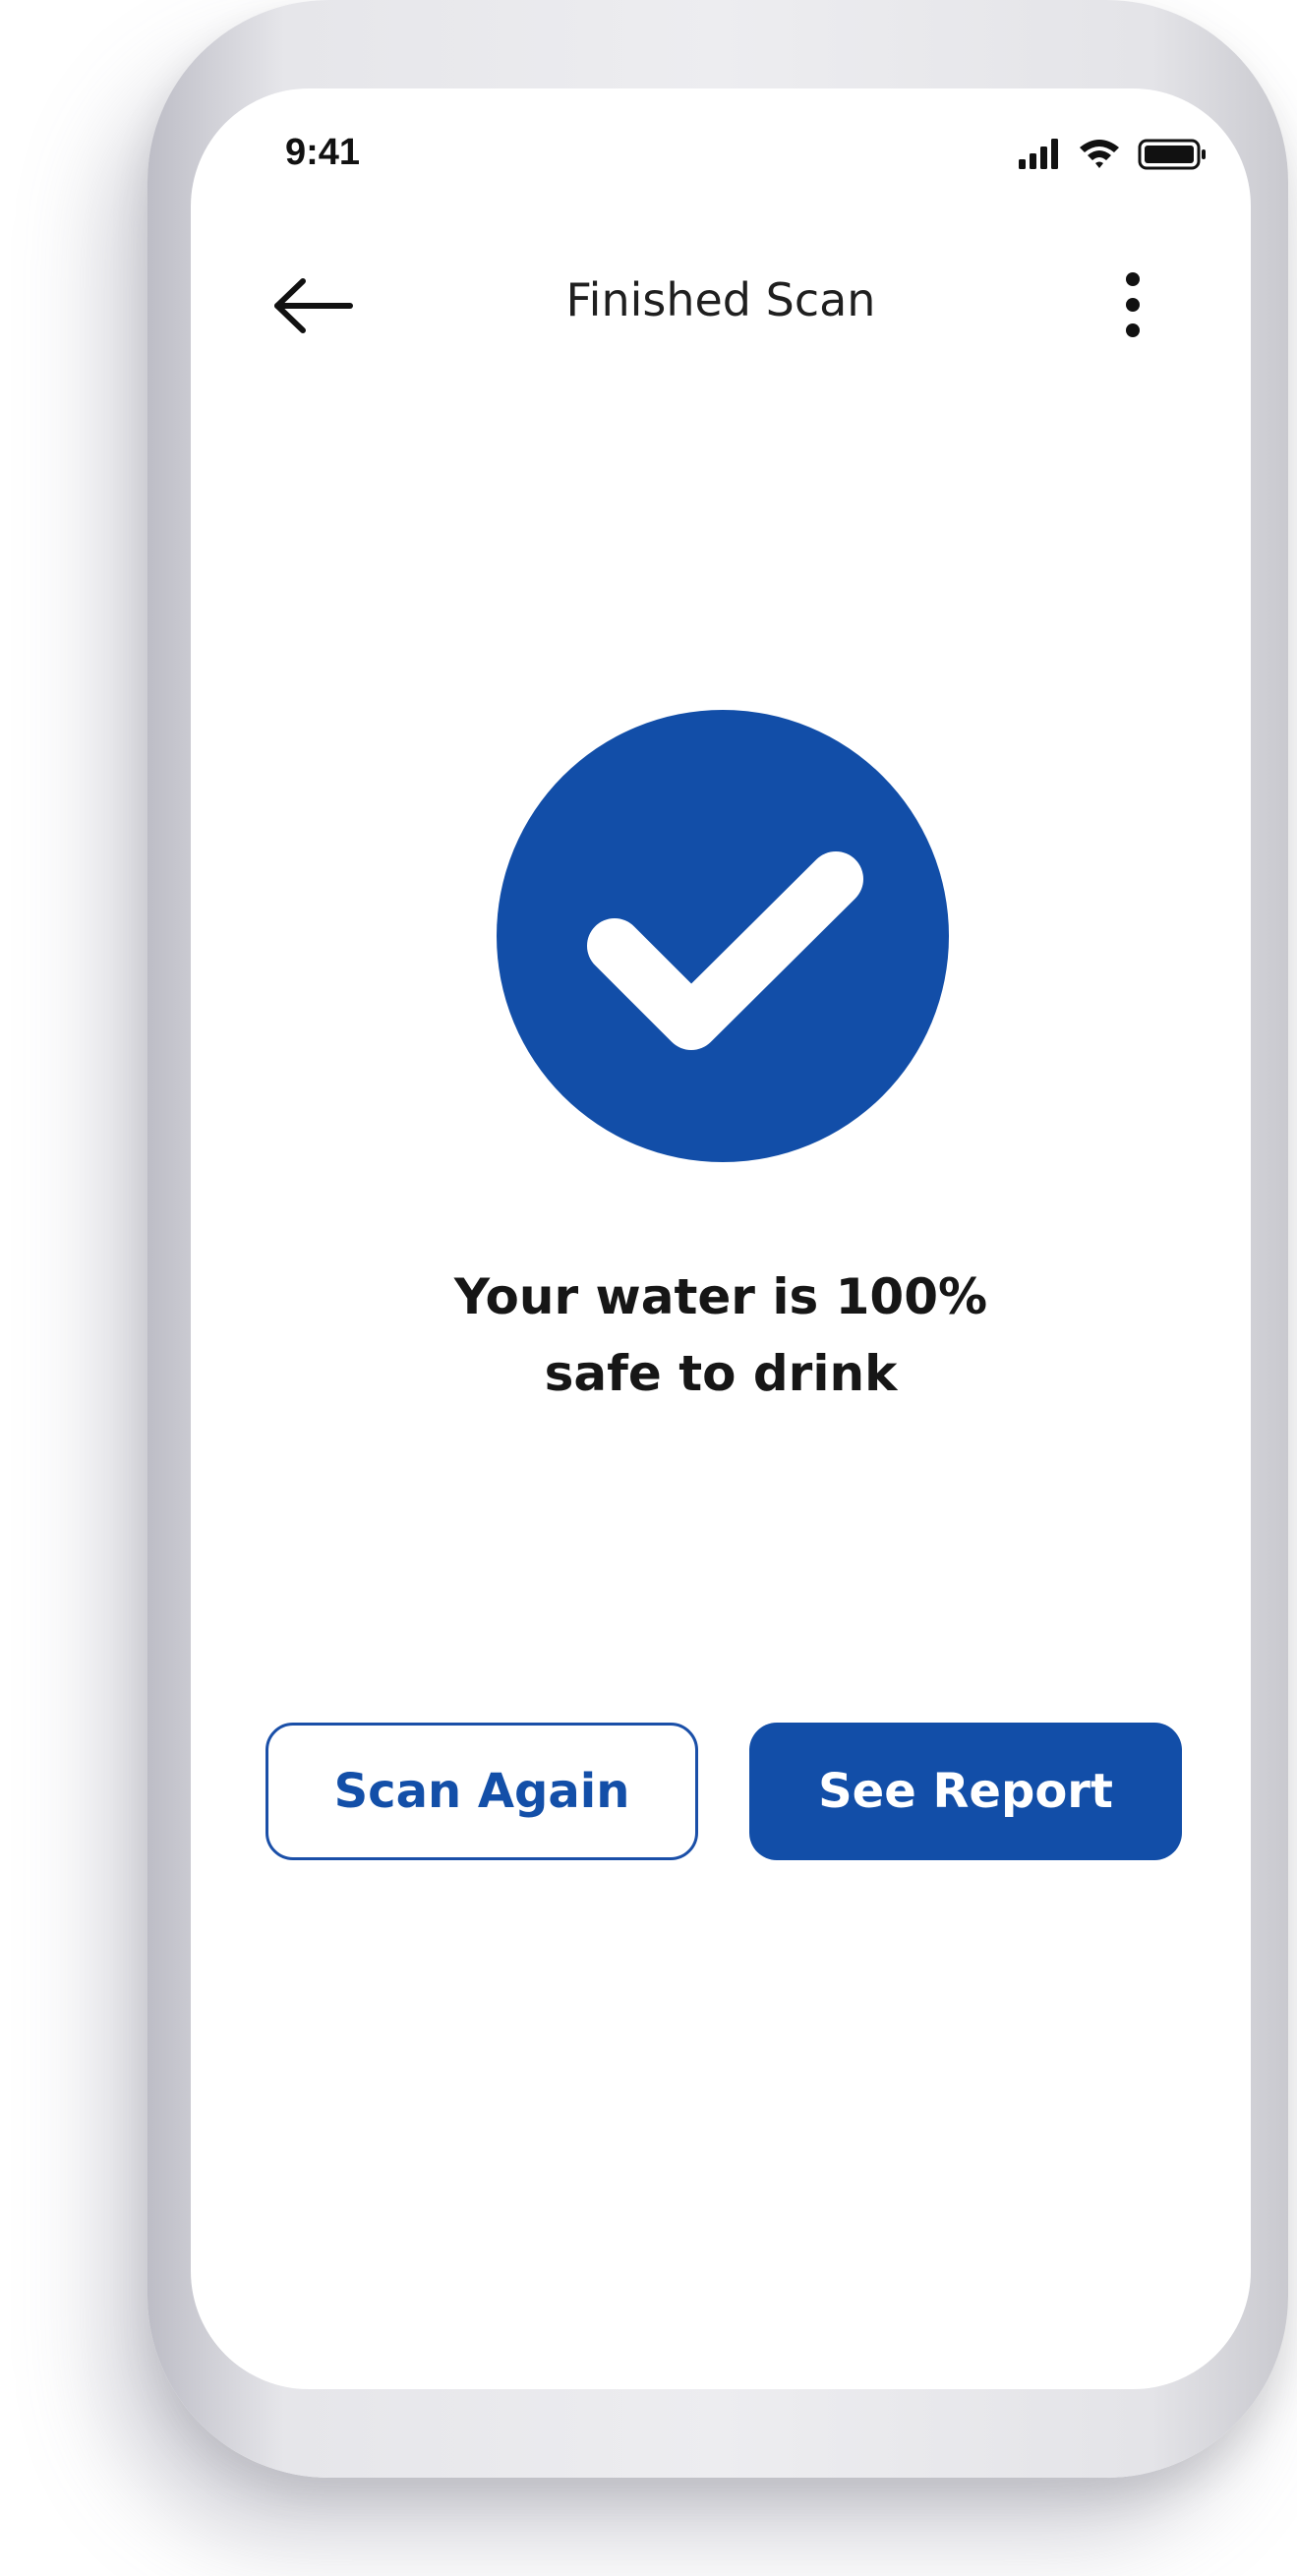 The height and width of the screenshot is (2576, 1297). What do you see at coordinates (1099, 154) in the screenshot?
I see `wifi-icon` at bounding box center [1099, 154].